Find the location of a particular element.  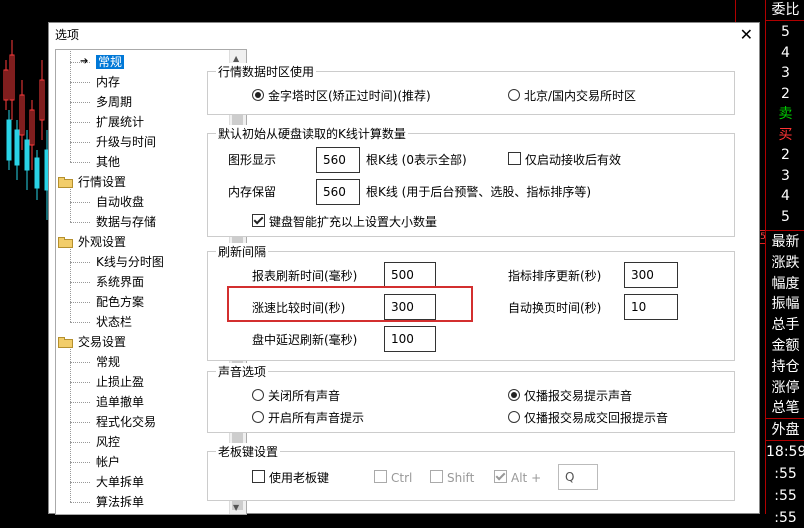

tree-item: 其他 is located at coordinates (108, 162).